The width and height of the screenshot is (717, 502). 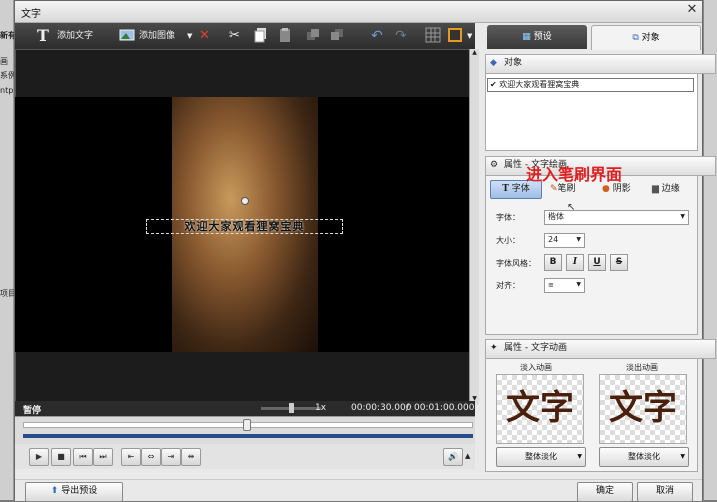 I want to click on scroll-up-icon: ▲, so click(x=474, y=54).